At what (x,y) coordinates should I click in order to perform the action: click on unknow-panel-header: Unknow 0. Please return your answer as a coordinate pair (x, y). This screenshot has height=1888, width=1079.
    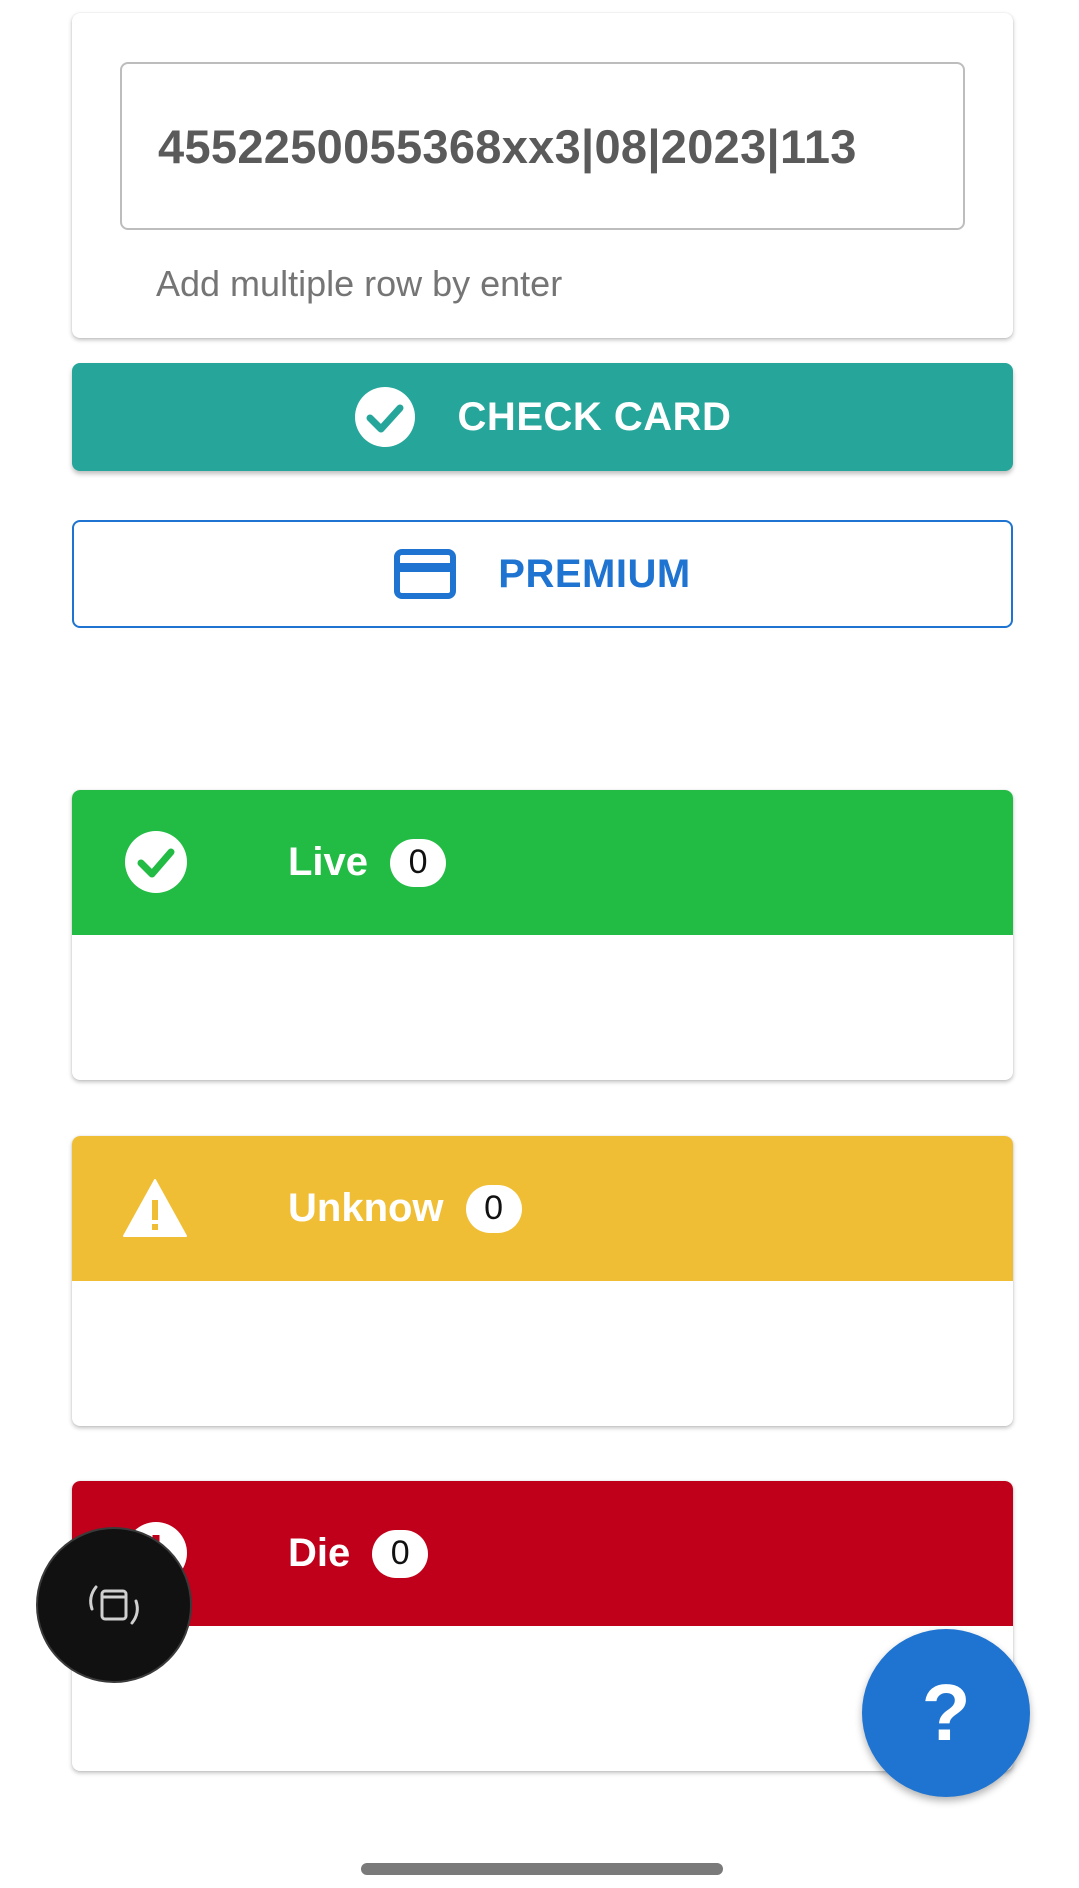
    Looking at the image, I should click on (542, 1208).